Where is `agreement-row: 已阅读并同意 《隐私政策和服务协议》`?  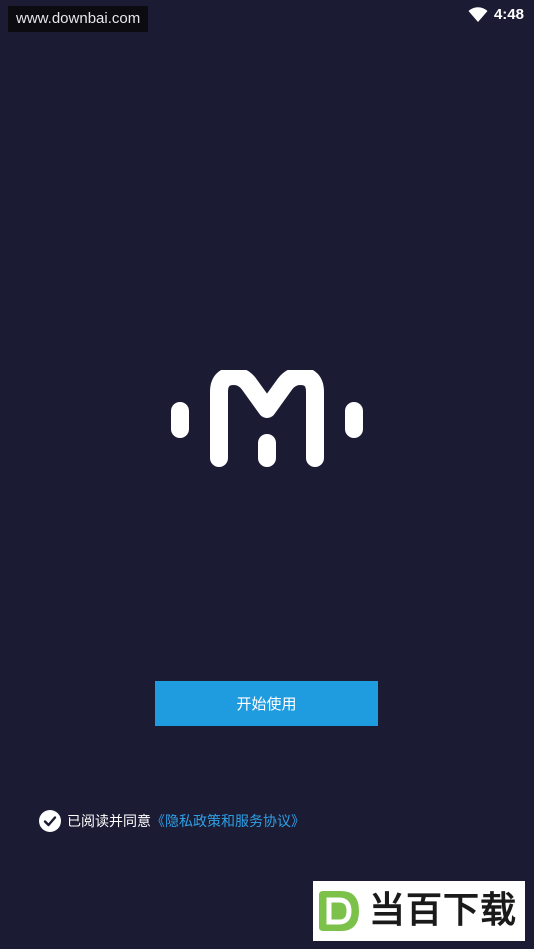 agreement-row: 已阅读并同意 《隐私政策和服务协议》 is located at coordinates (172, 821).